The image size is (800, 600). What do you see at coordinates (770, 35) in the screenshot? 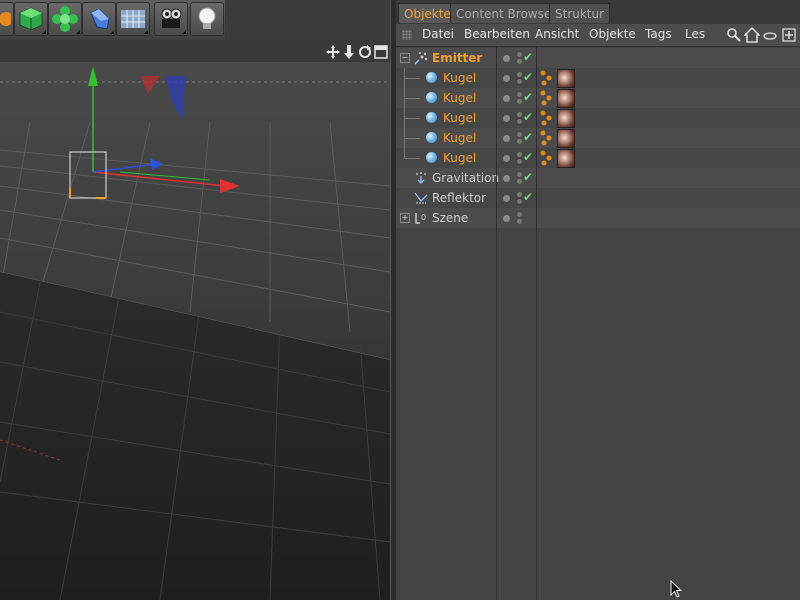
I see `layer-icon` at bounding box center [770, 35].